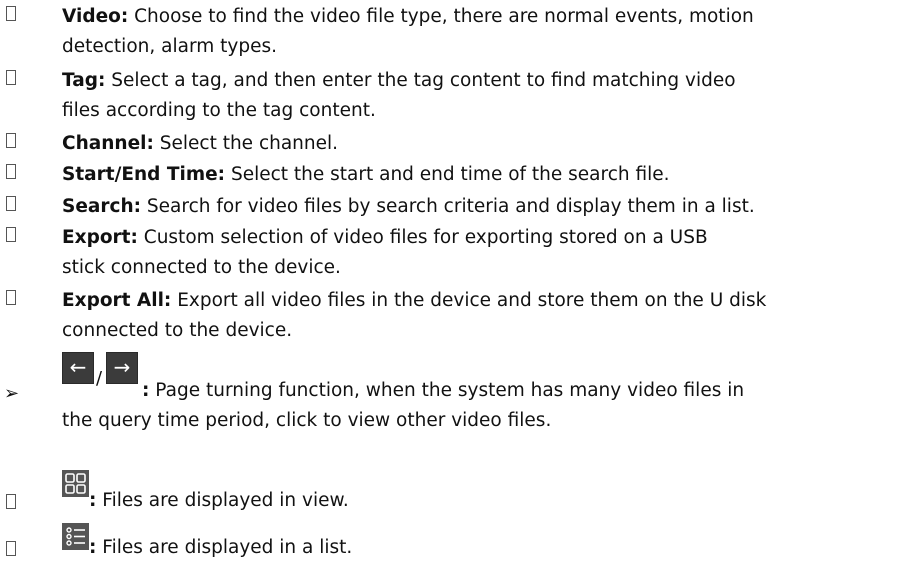  I want to click on item-text: Files are displayed in a list., so click(227, 547).